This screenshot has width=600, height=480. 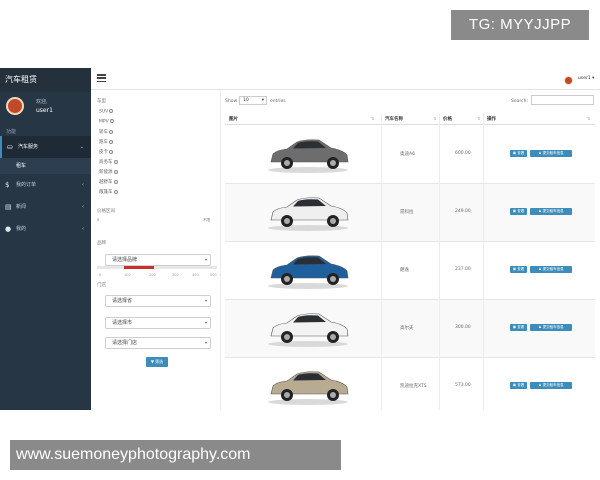 What do you see at coordinates (345, 79) in the screenshot?
I see `top-bar` at bounding box center [345, 79].